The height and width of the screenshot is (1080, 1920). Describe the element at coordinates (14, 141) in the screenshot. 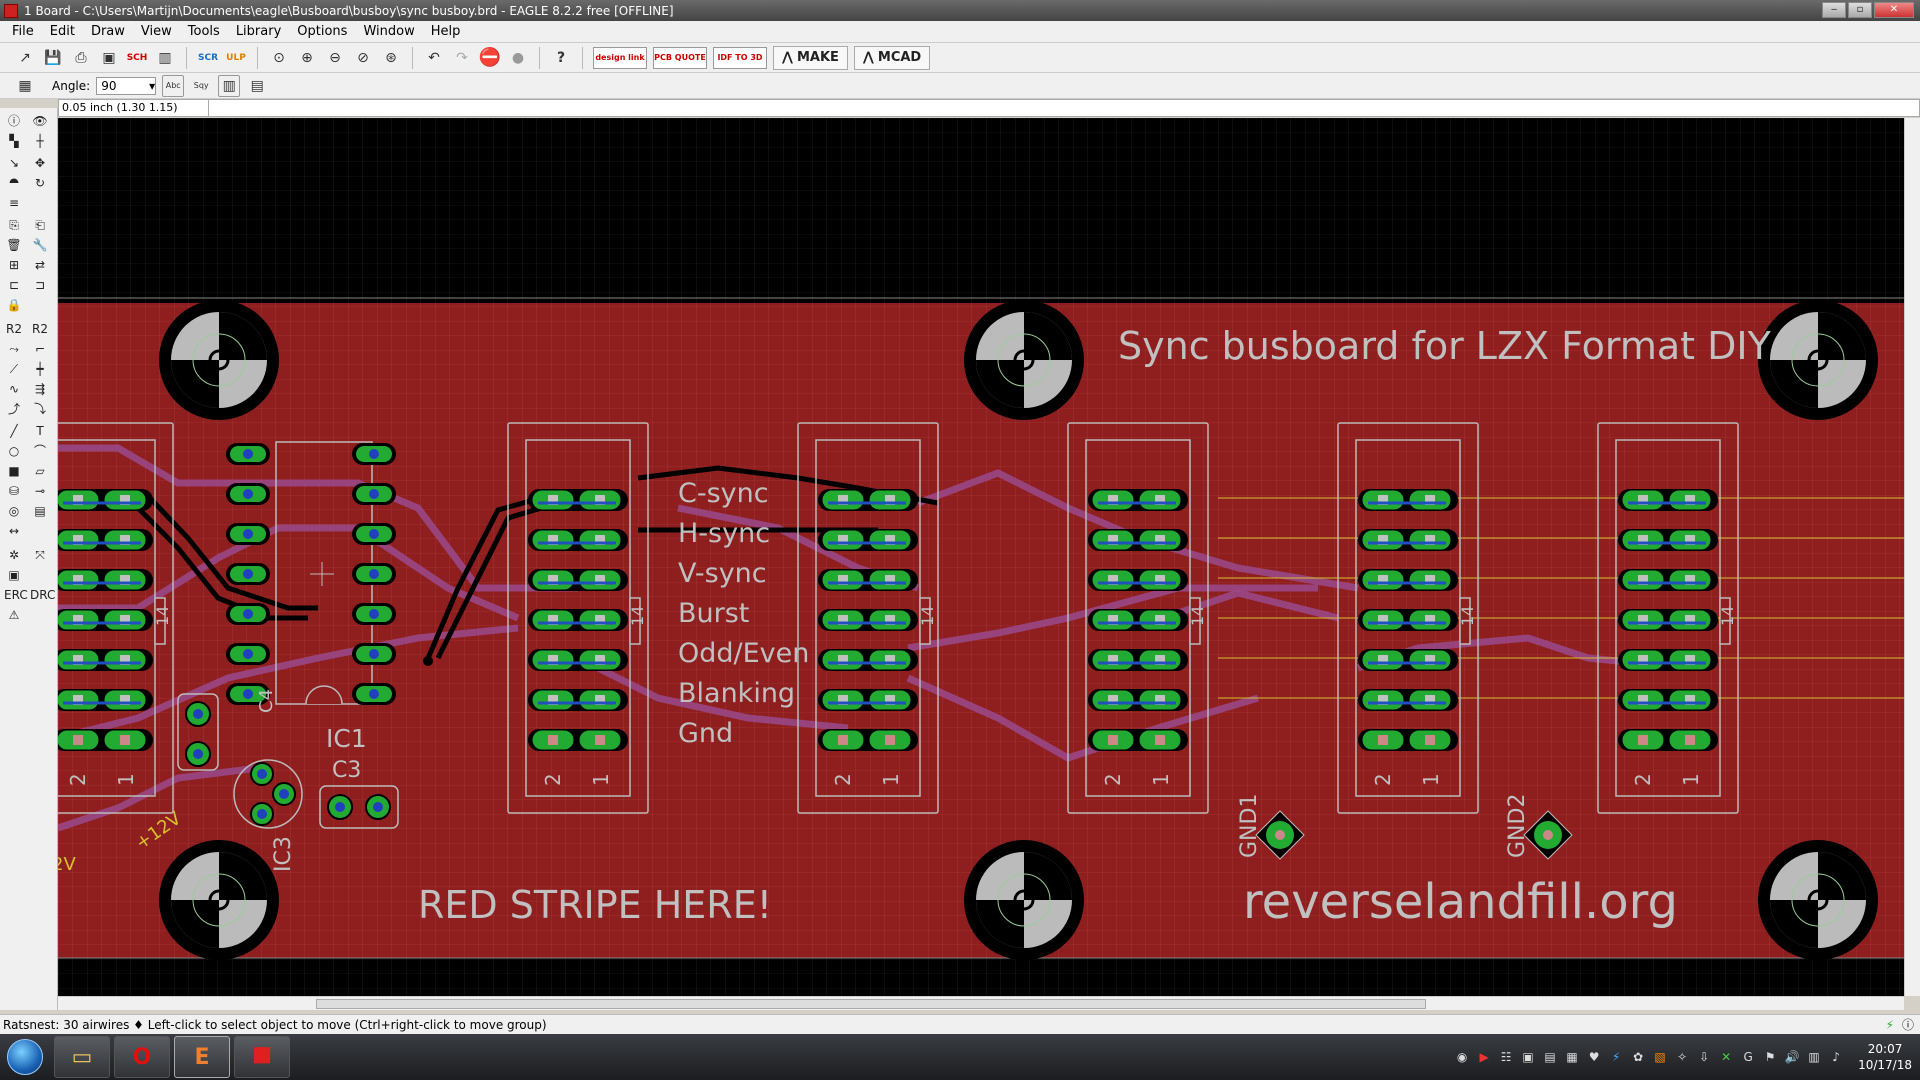

I see `display-icon: ▚` at that location.